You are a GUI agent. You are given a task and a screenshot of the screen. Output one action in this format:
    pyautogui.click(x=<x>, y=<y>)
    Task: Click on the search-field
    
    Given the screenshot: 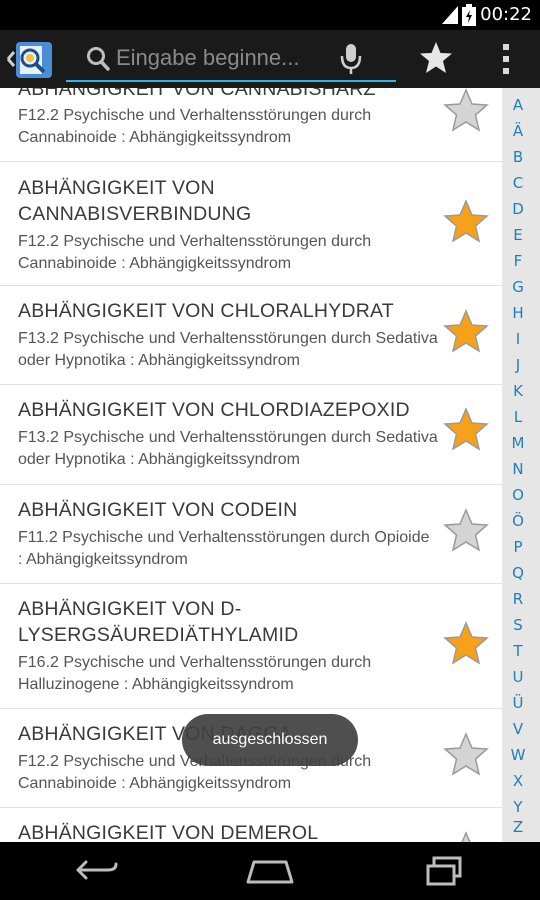 What is the action you would take?
    pyautogui.click(x=231, y=61)
    